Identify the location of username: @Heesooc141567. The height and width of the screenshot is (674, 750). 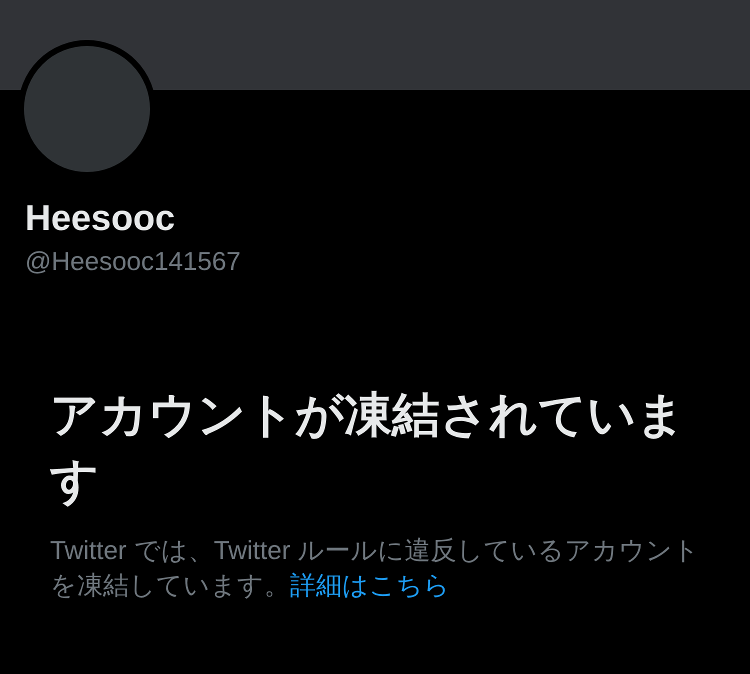
(133, 261).